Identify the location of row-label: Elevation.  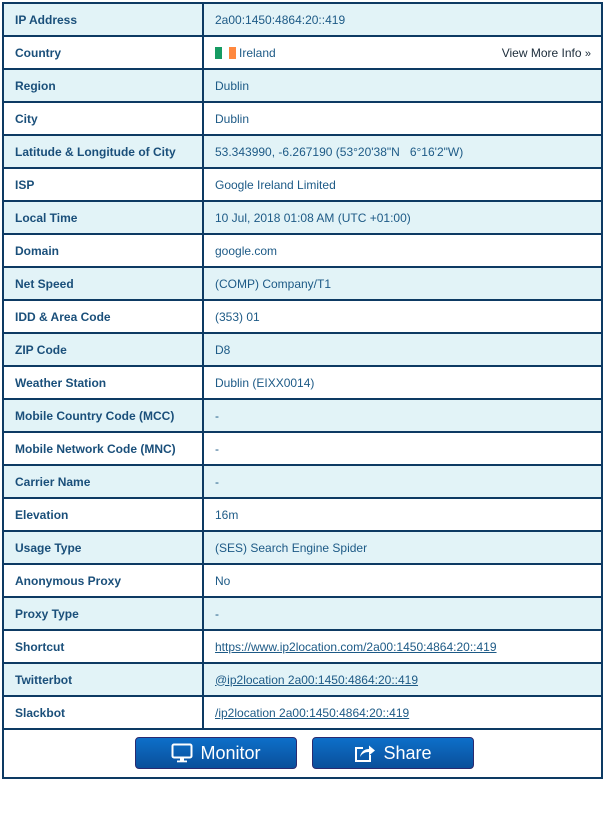
(103, 514).